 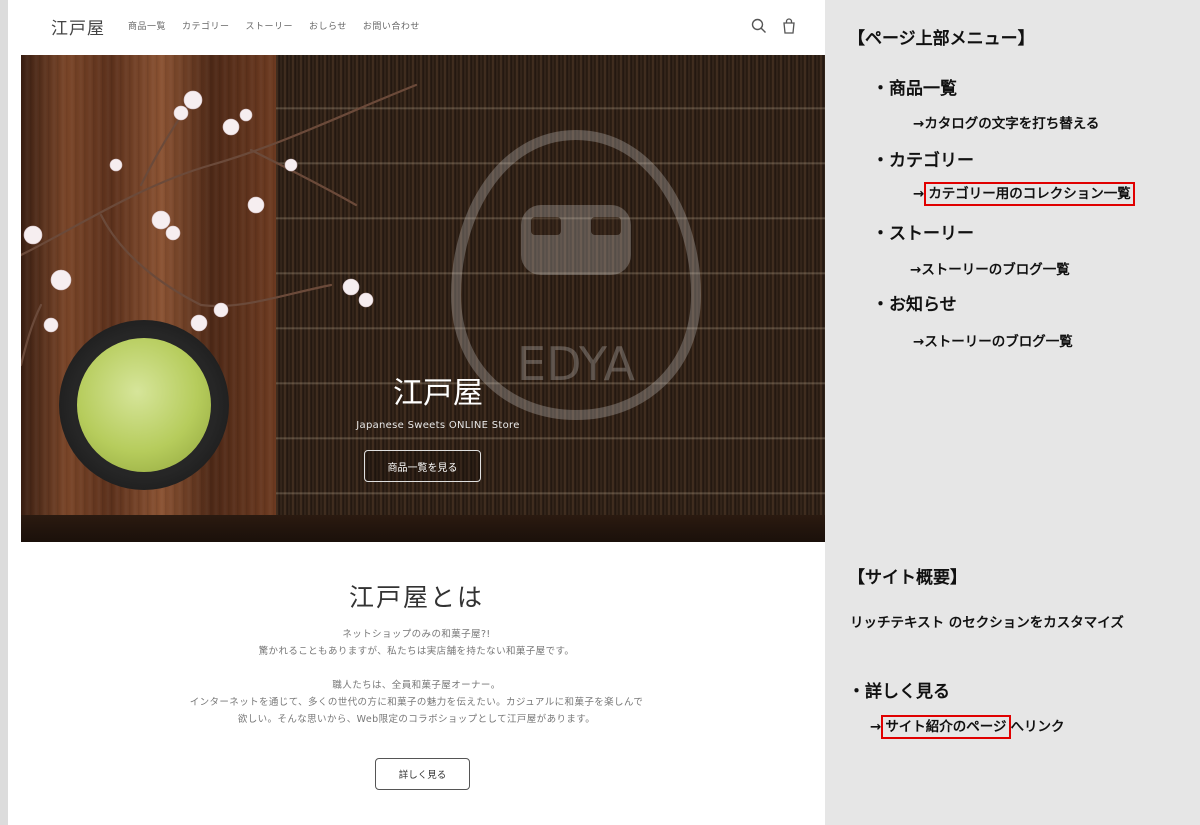 What do you see at coordinates (416, 685) in the screenshot?
I see `about-line: 職人たちは、全員和菓子屋オーナー。` at bounding box center [416, 685].